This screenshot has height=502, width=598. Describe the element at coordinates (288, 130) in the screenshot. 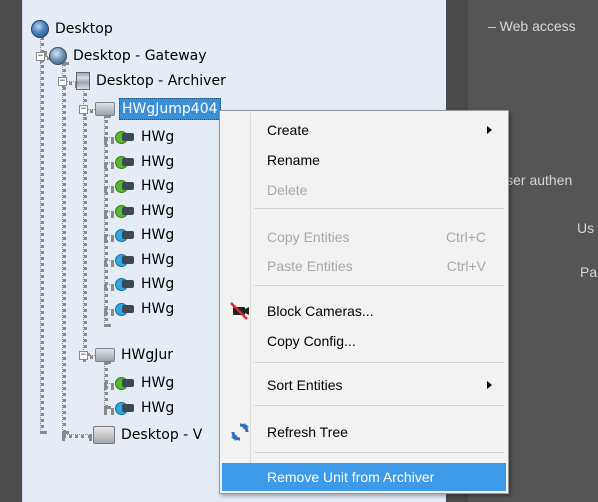

I see `menu-label: Create` at that location.